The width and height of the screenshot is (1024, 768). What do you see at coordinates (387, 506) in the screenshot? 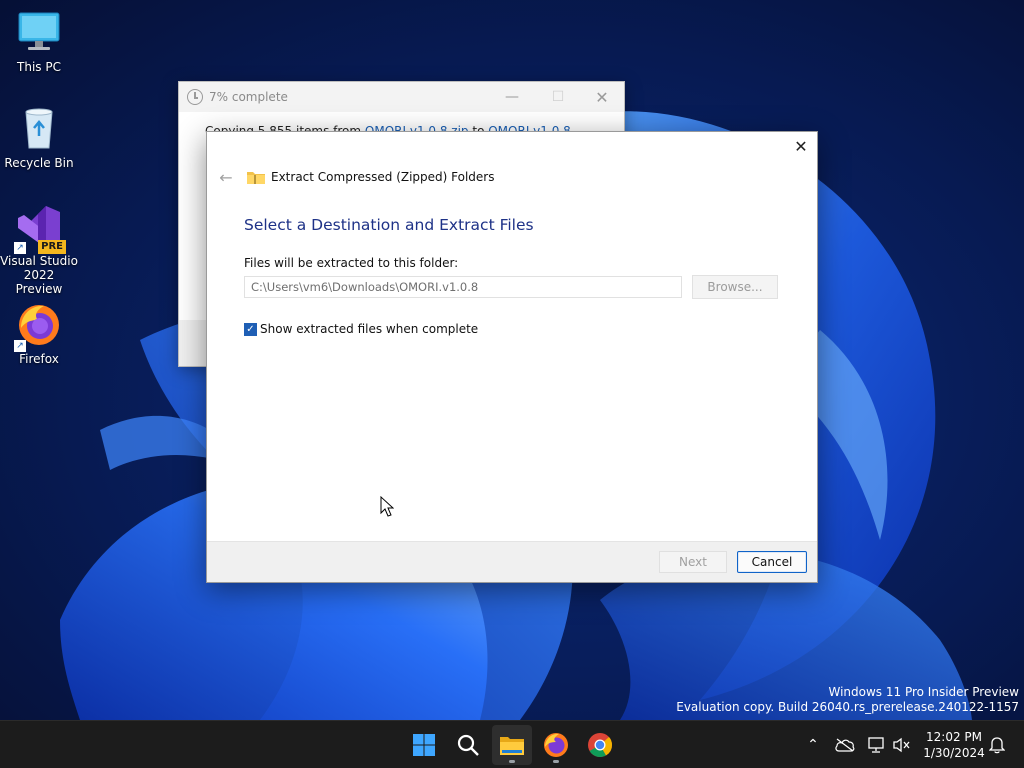
I see `mouse-cursor-icon` at bounding box center [387, 506].